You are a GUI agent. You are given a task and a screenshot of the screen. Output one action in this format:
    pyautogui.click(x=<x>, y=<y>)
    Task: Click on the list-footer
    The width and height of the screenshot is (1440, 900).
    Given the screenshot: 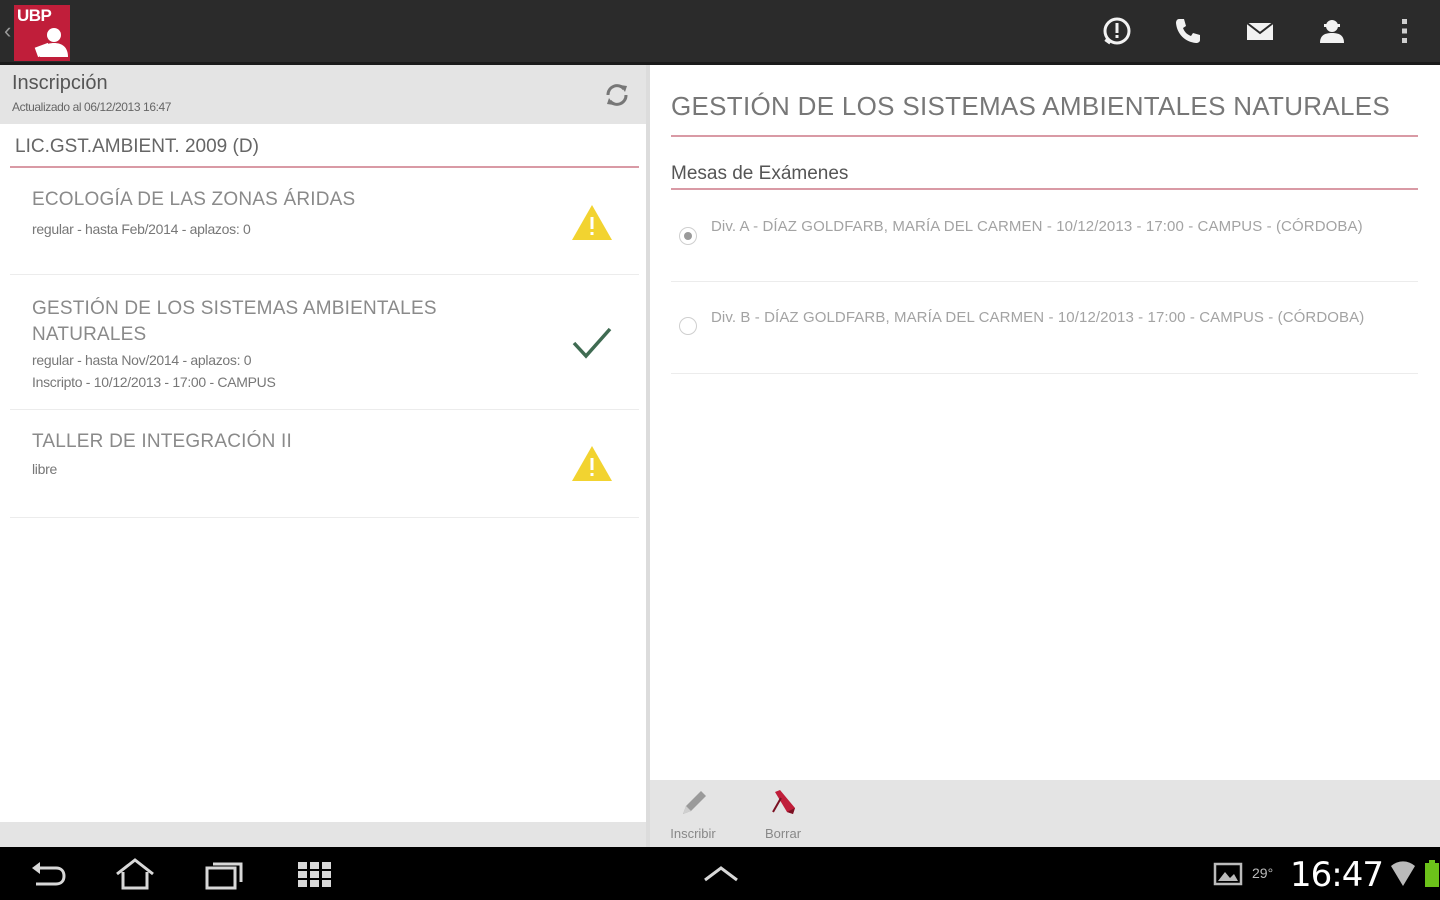 What is the action you would take?
    pyautogui.click(x=323, y=834)
    